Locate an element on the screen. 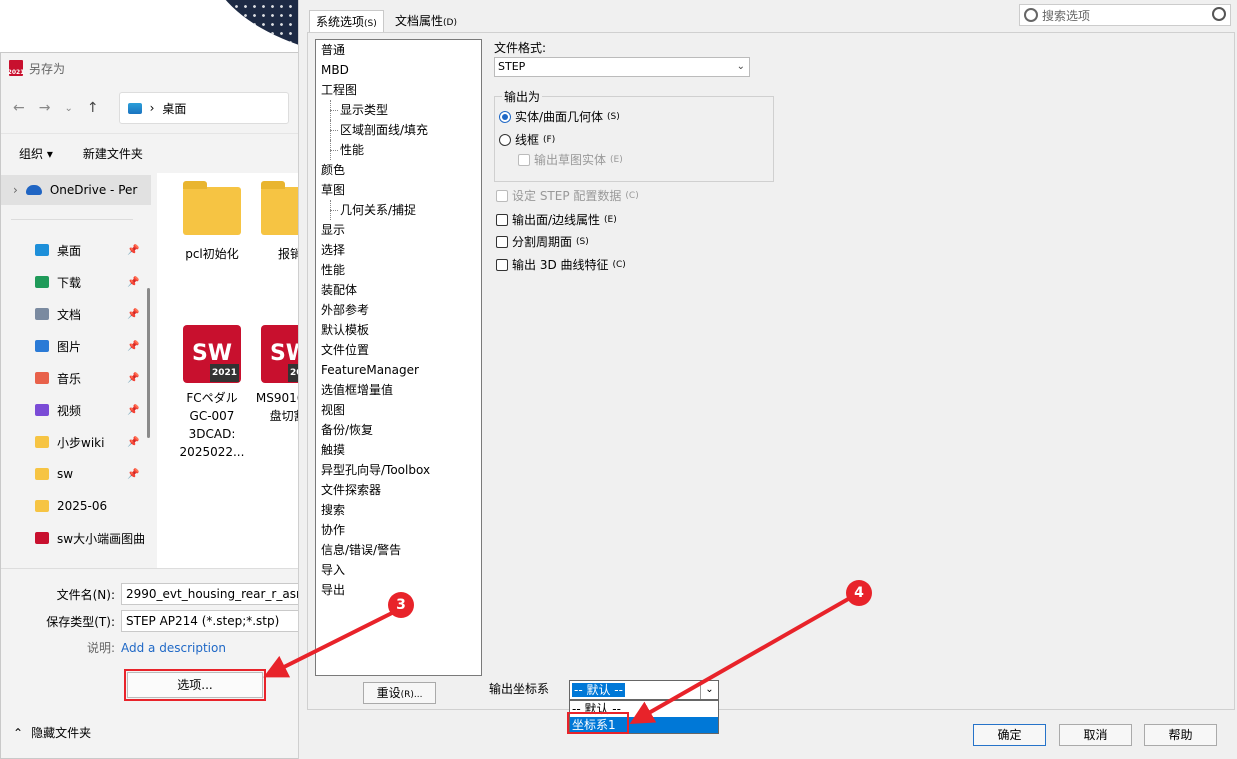 This screenshot has width=1237, height=759. tree-item: FeatureManager is located at coordinates (398, 370).